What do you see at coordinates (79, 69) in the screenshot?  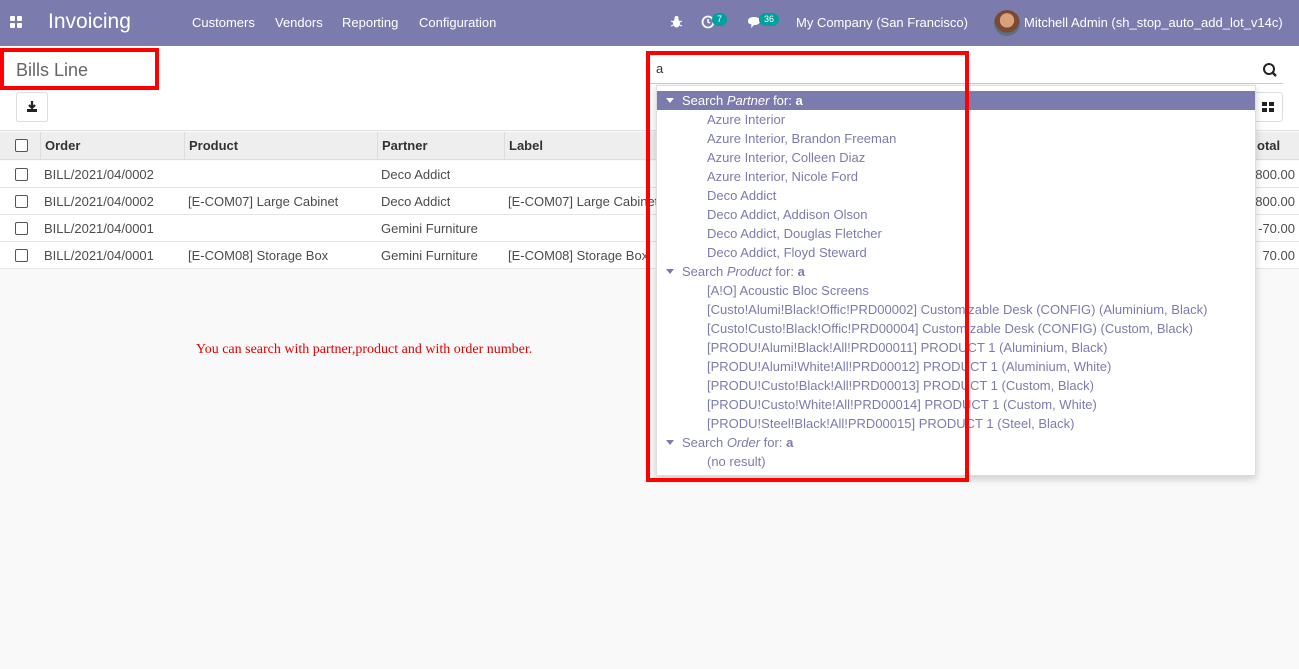 I see `highlight-box-title` at bounding box center [79, 69].